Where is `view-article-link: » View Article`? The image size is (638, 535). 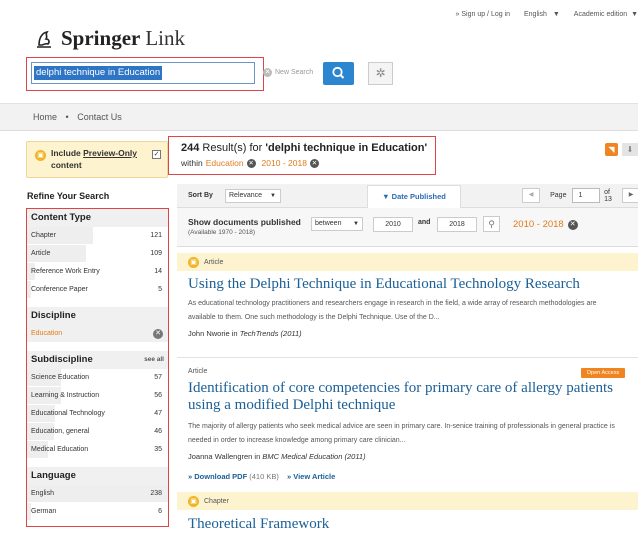
view-article-link: » View Article is located at coordinates (311, 476).